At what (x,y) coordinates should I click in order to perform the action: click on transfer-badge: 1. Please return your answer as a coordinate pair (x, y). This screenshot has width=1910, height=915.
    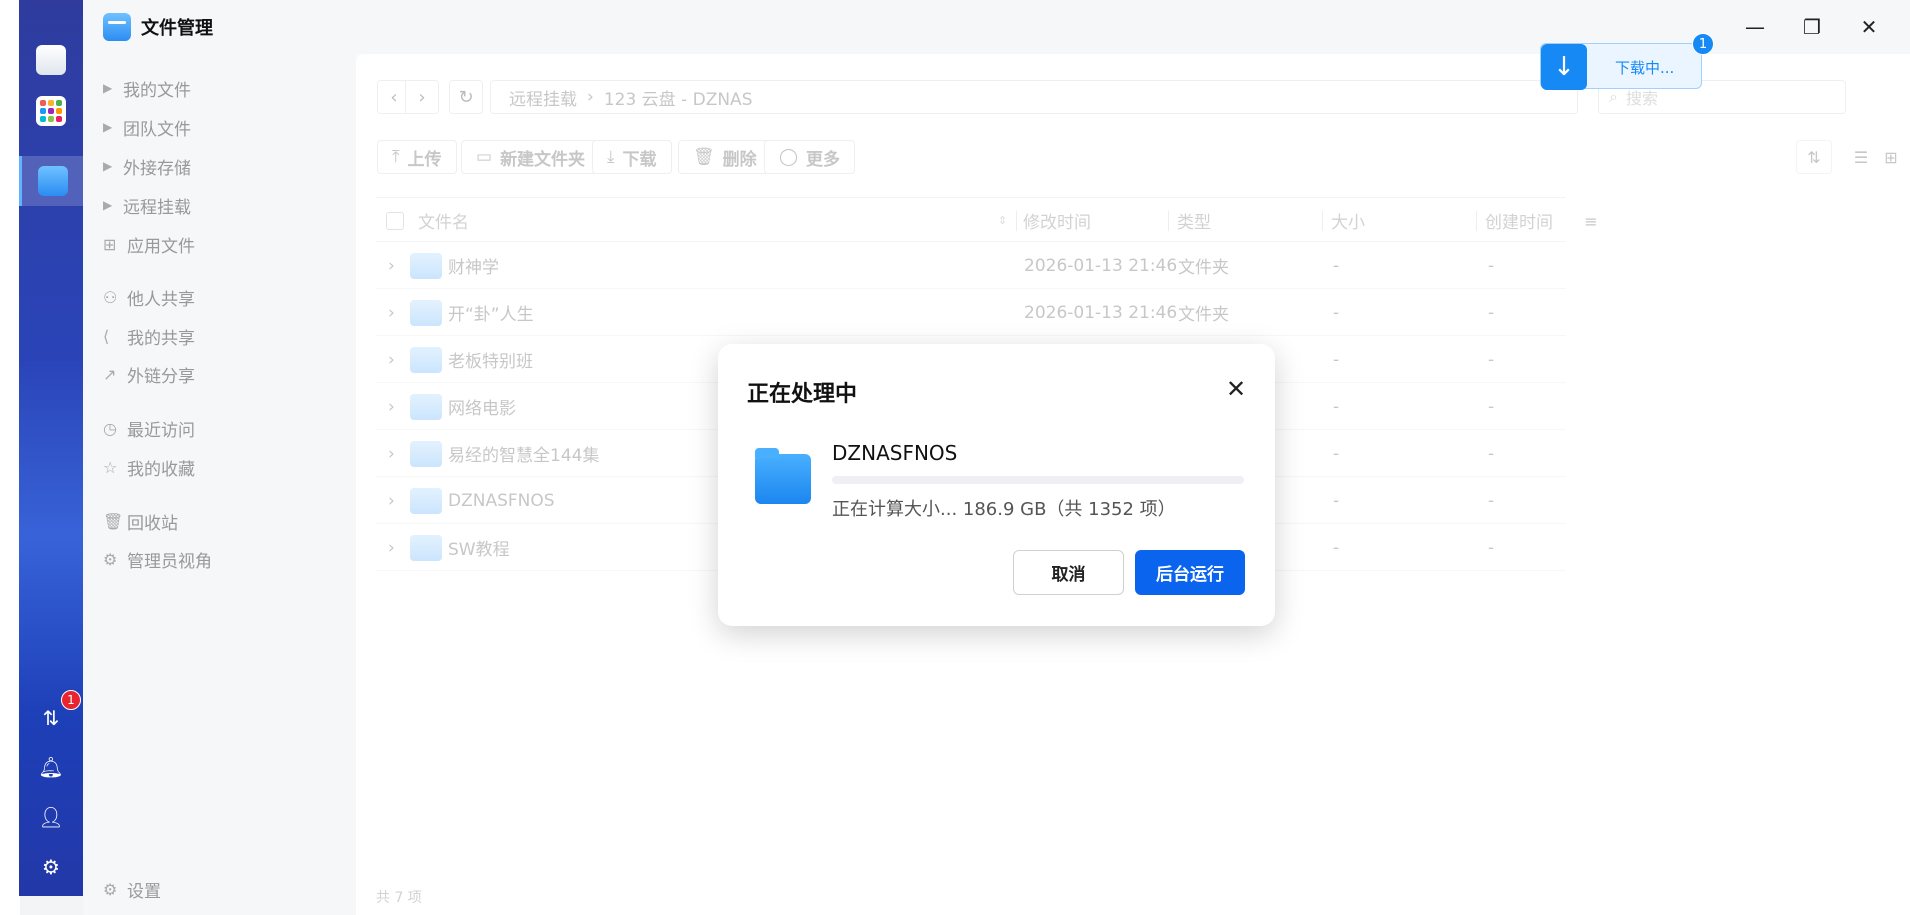
    Looking at the image, I should click on (71, 700).